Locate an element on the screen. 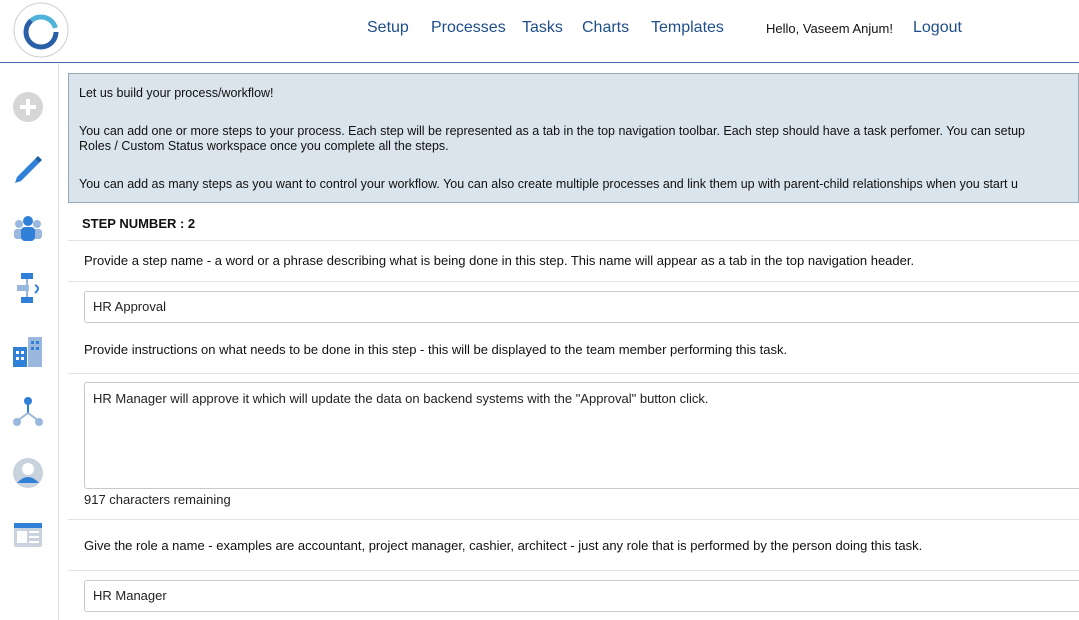 This screenshot has width=1079, height=620. nav-processes: Processes is located at coordinates (468, 28).